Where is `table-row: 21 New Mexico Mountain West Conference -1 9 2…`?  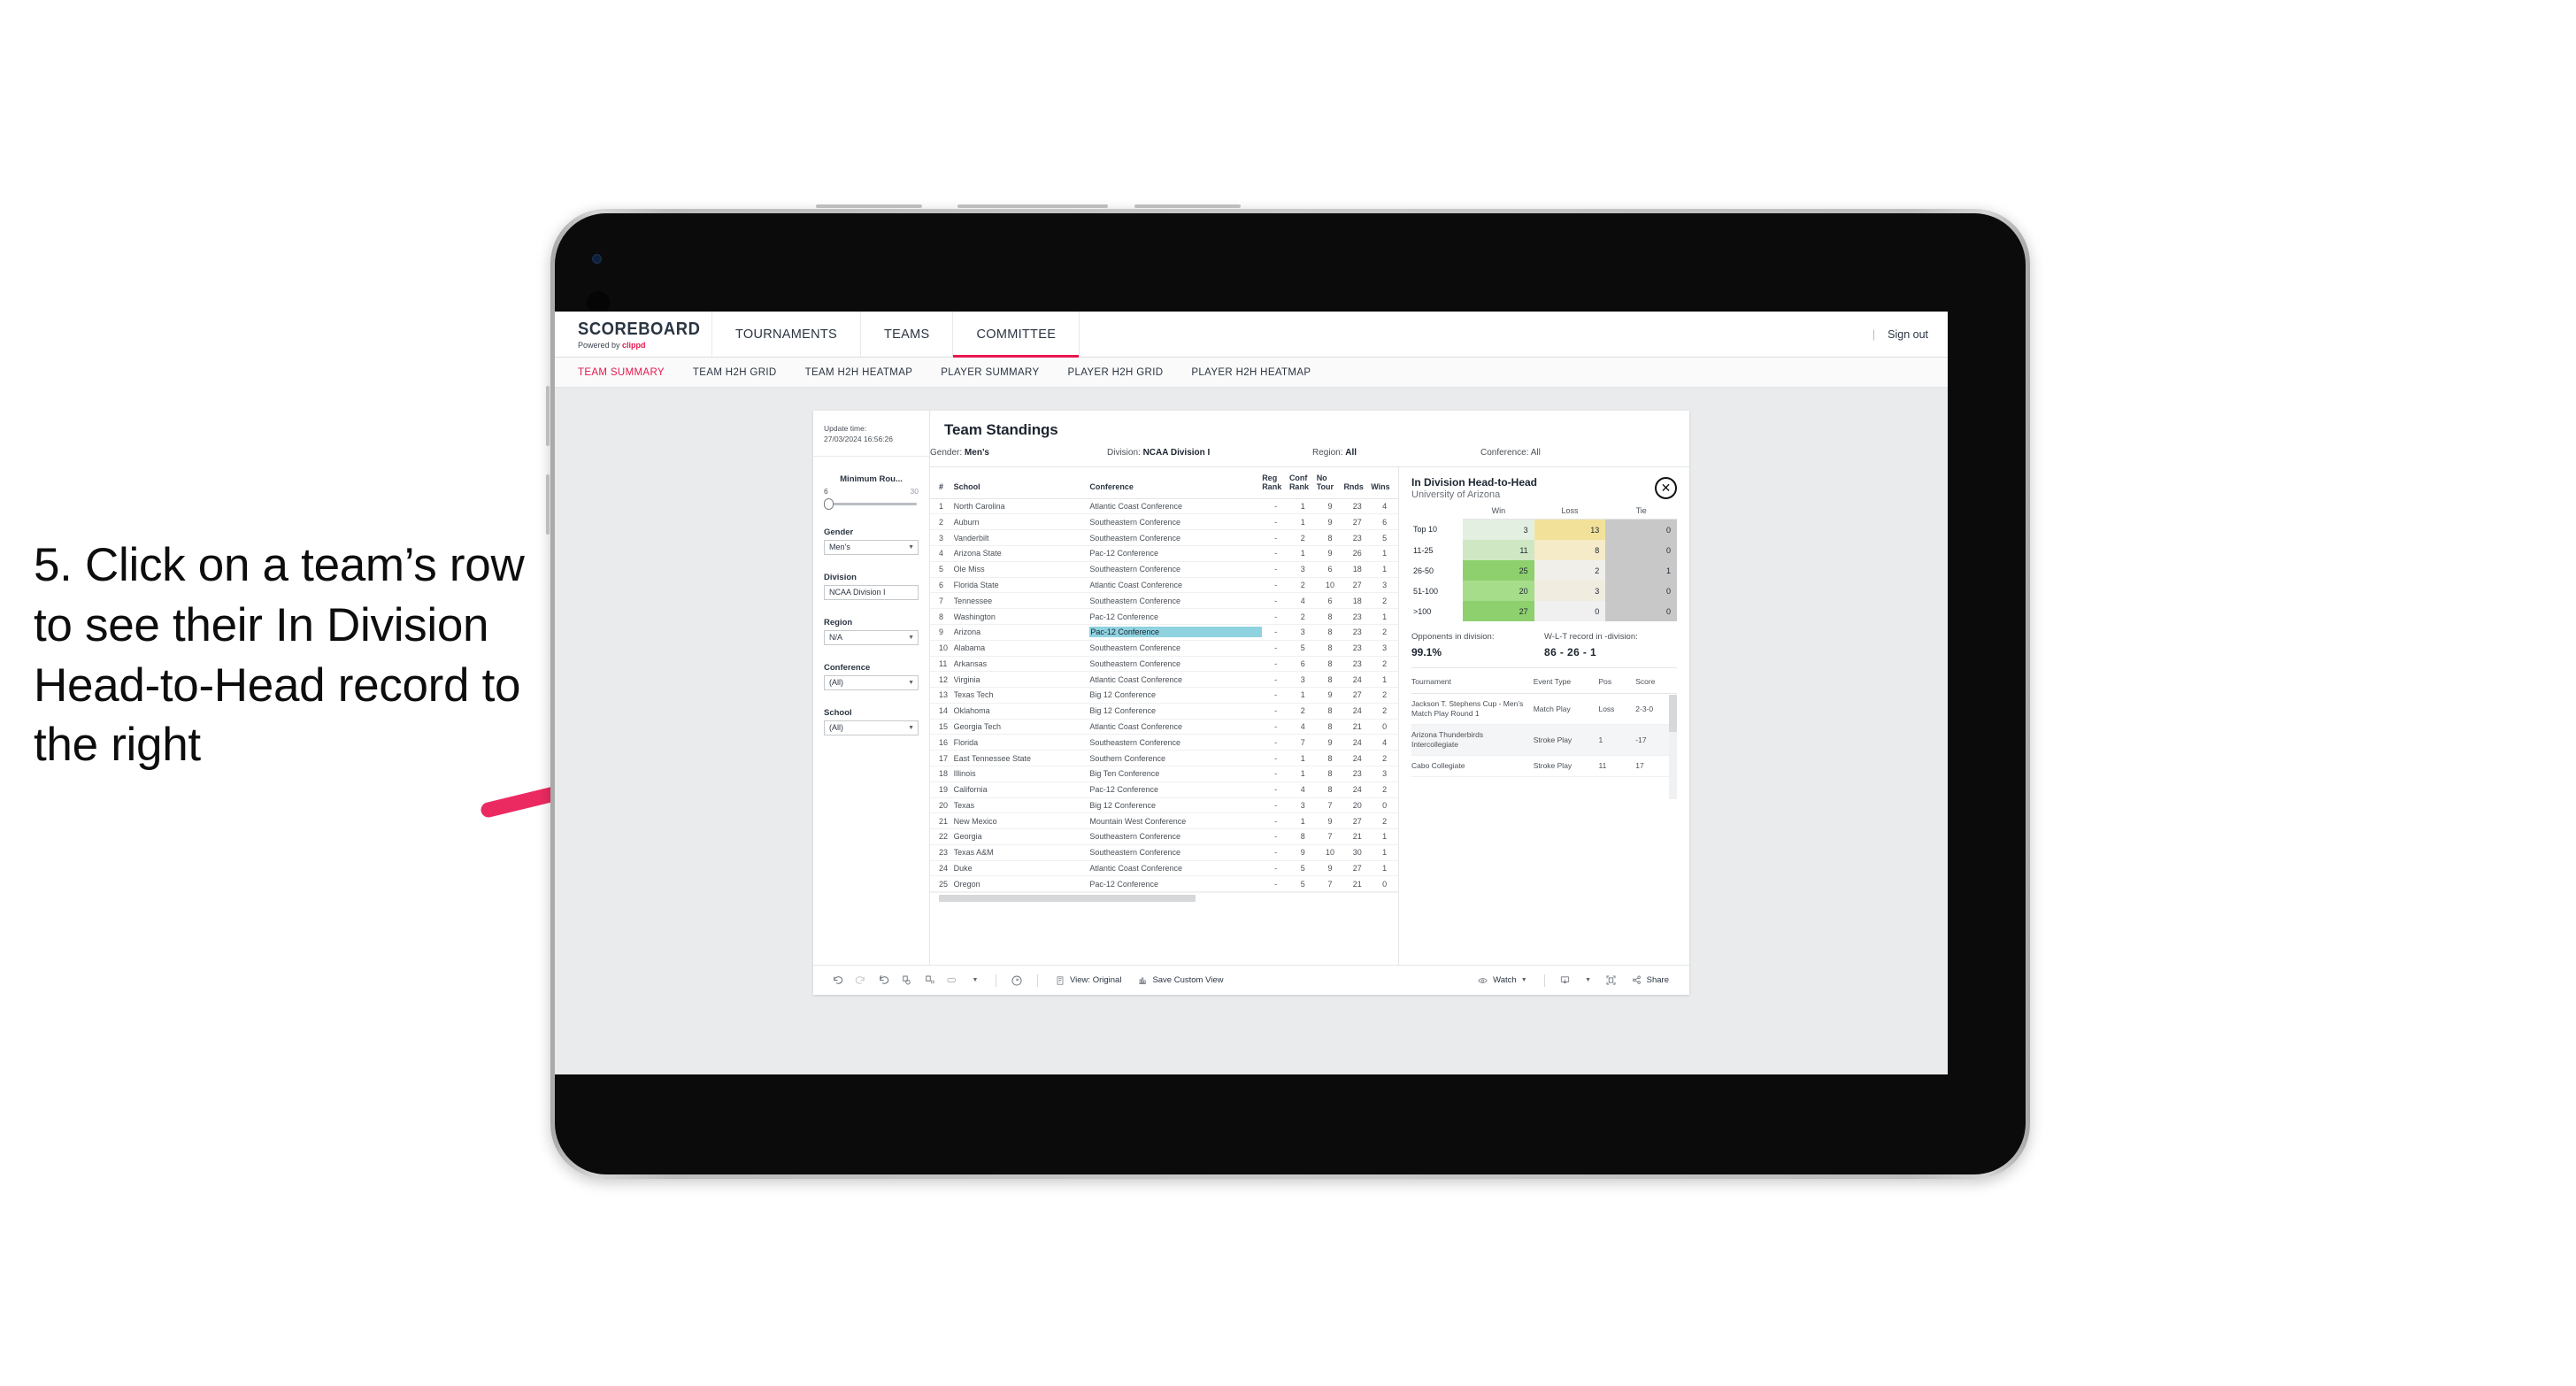
table-row: 21 New Mexico Mountain West Conference -1 9 2… is located at coordinates (1164, 821).